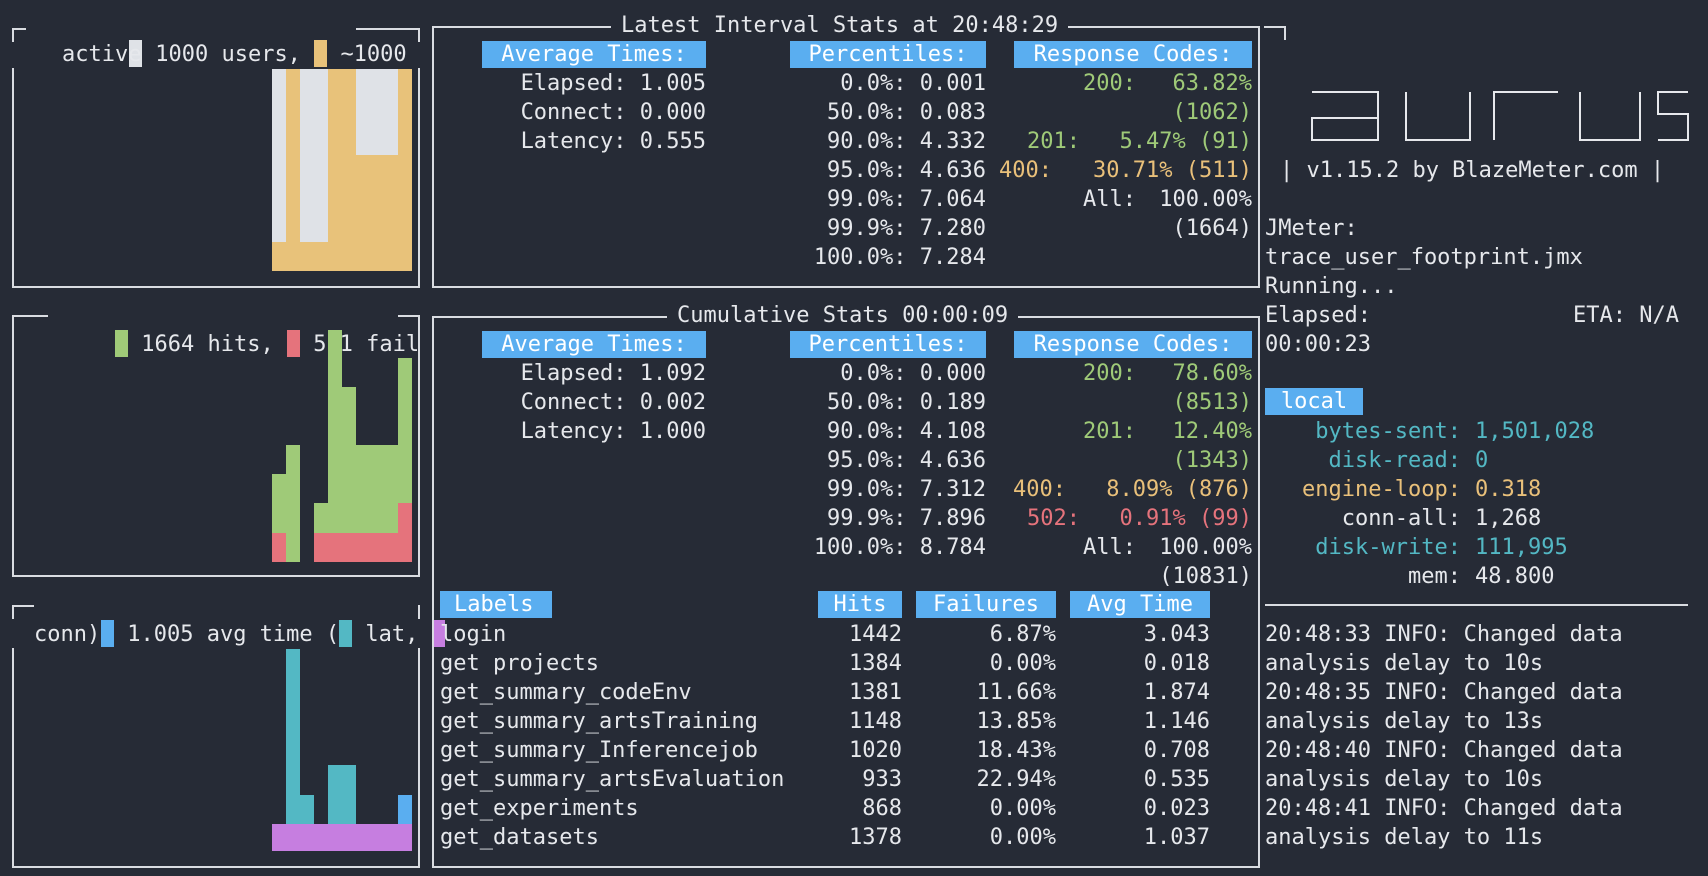  I want to click on label-name: get projects, so click(519, 663).